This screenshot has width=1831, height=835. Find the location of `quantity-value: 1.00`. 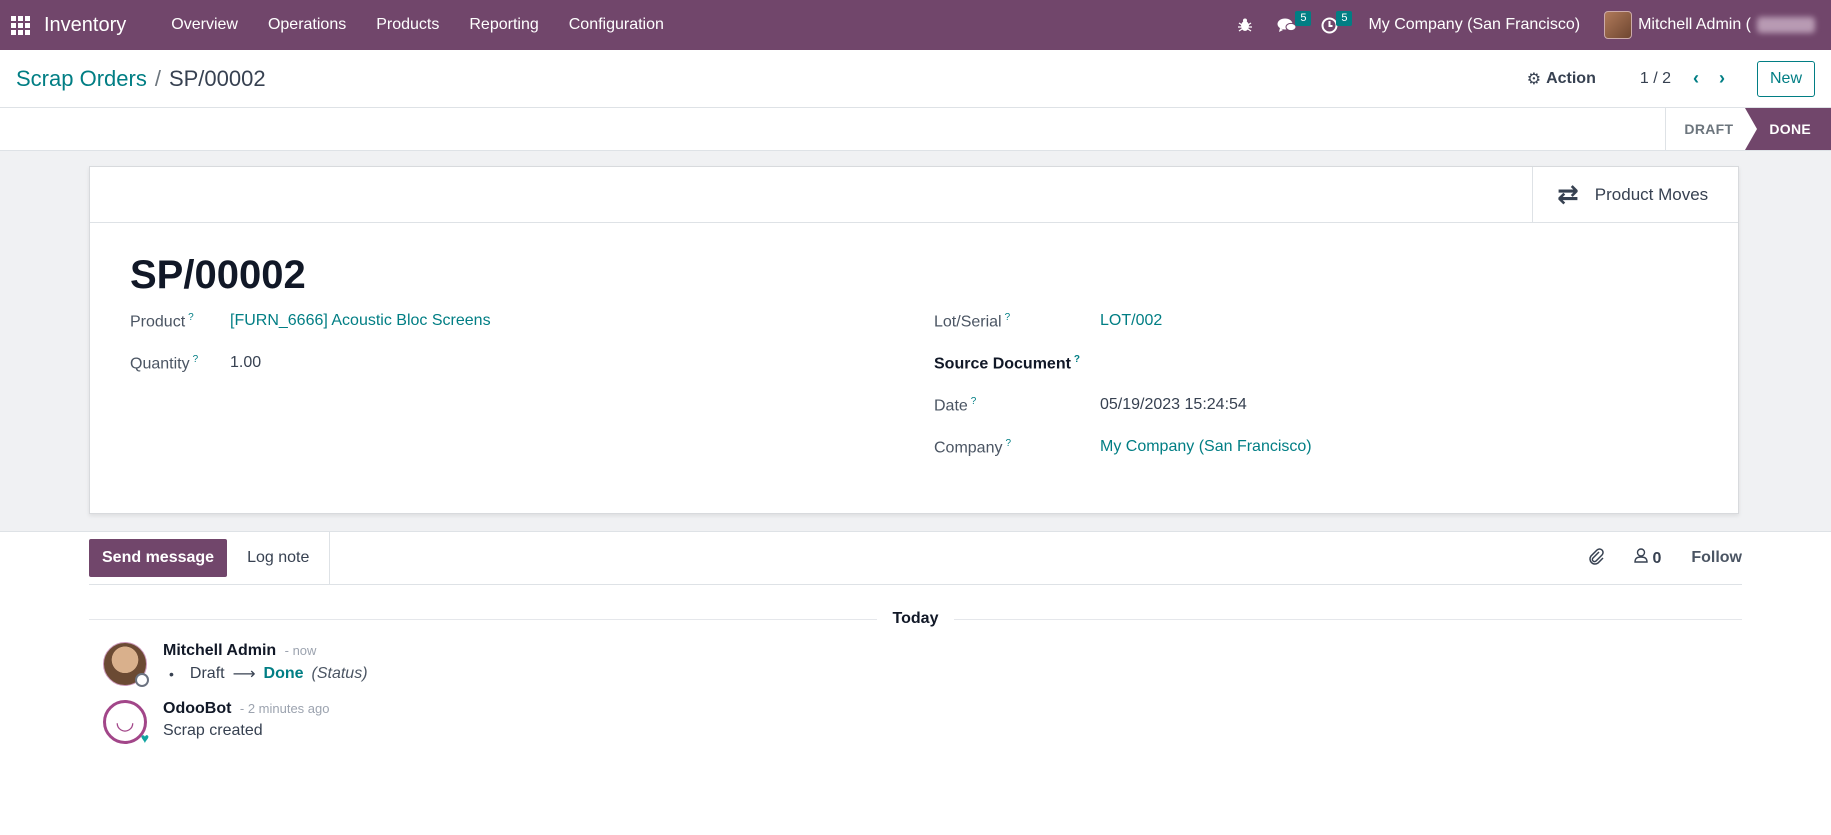

quantity-value: 1.00 is located at coordinates (246, 362).